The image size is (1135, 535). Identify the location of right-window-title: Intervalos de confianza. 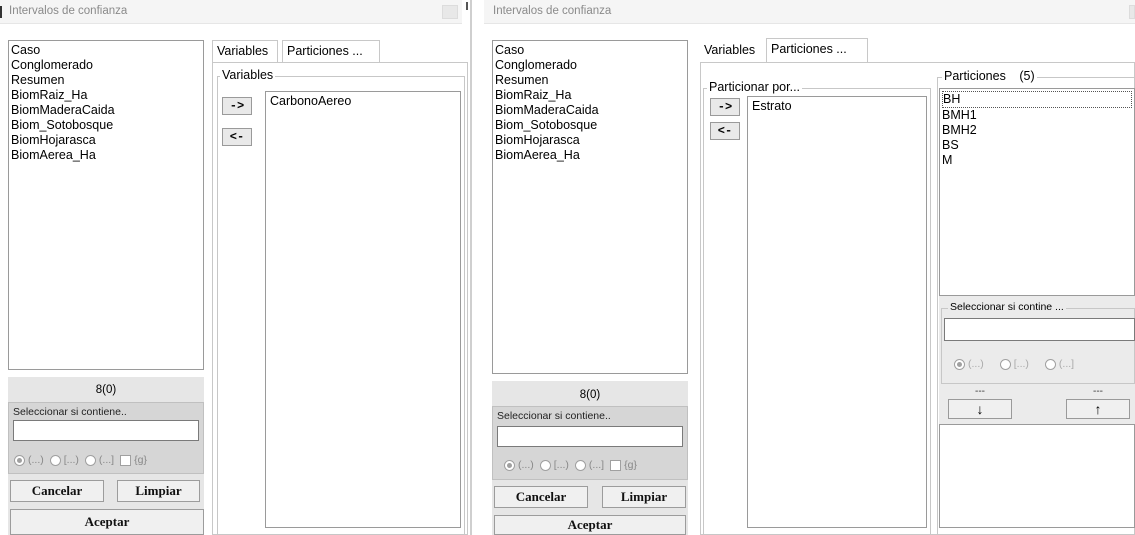
(552, 11).